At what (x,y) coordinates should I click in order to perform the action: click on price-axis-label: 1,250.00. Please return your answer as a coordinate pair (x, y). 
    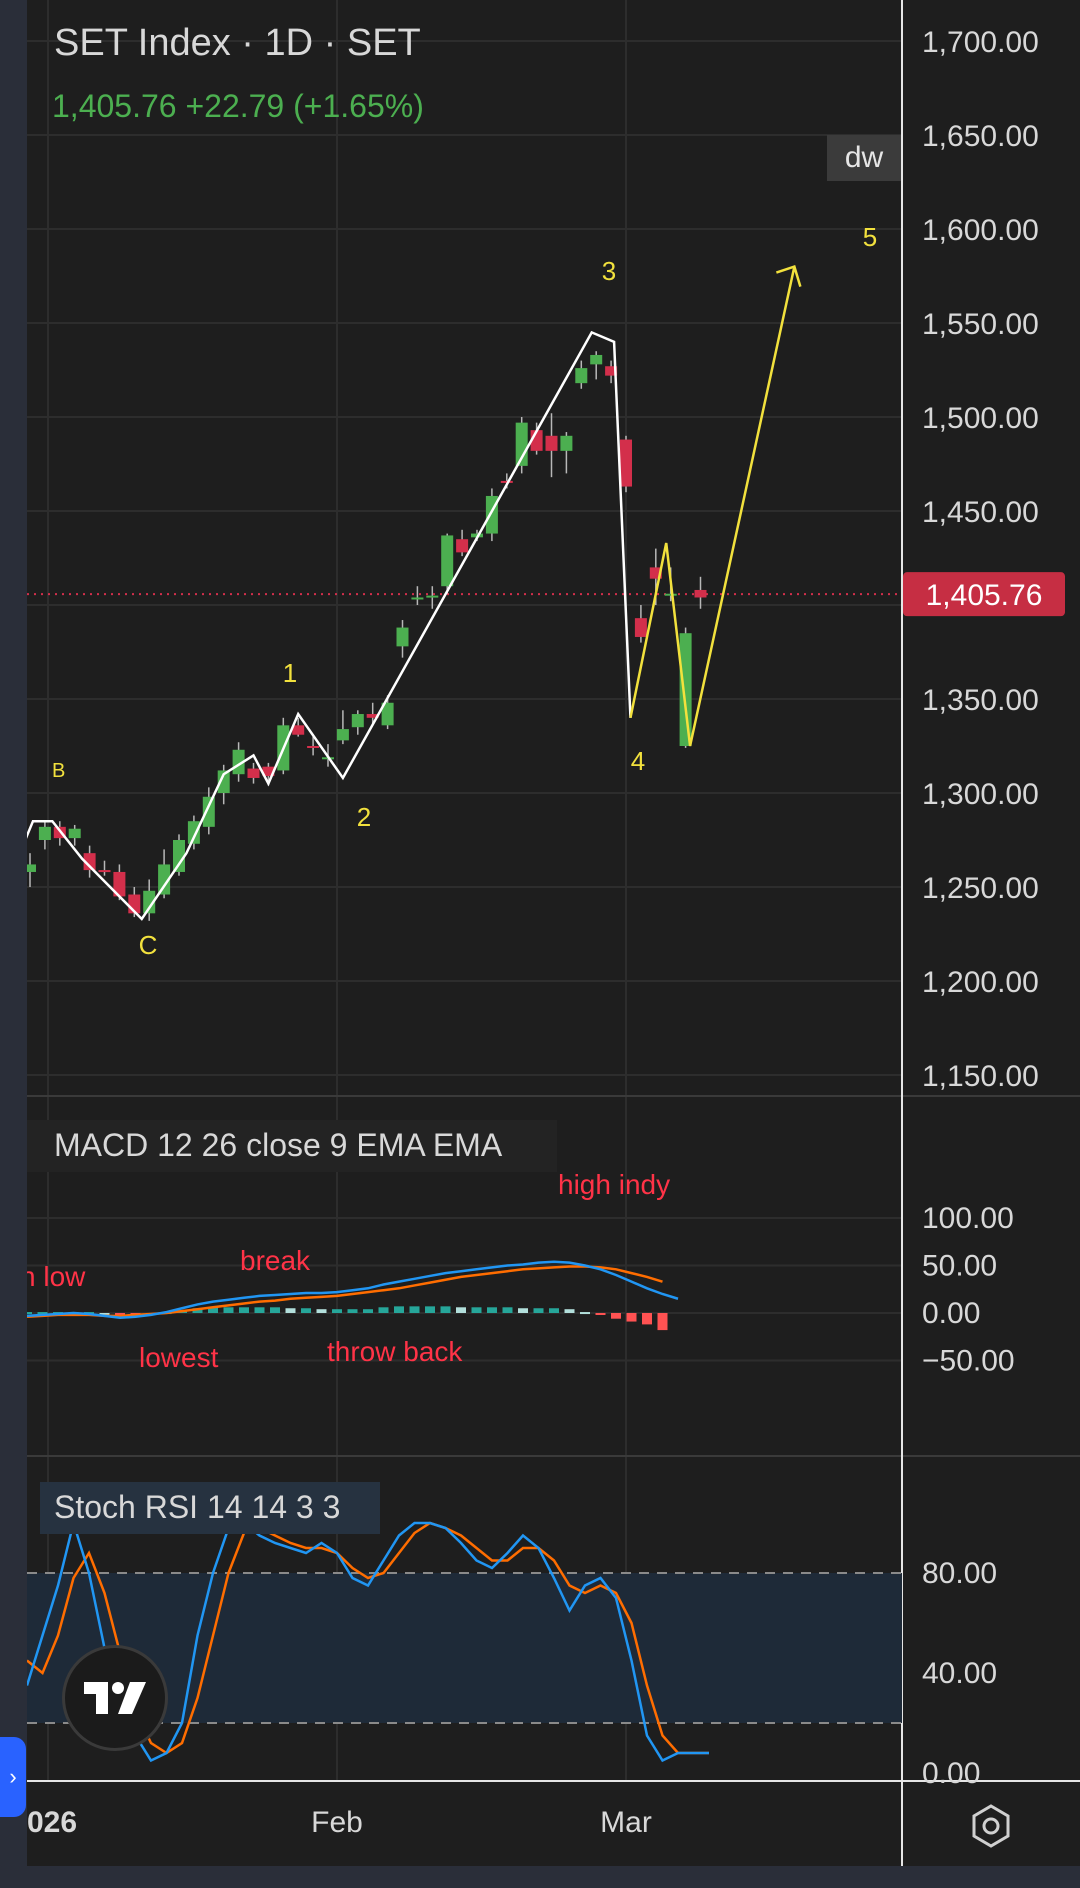
    Looking at the image, I should click on (980, 888).